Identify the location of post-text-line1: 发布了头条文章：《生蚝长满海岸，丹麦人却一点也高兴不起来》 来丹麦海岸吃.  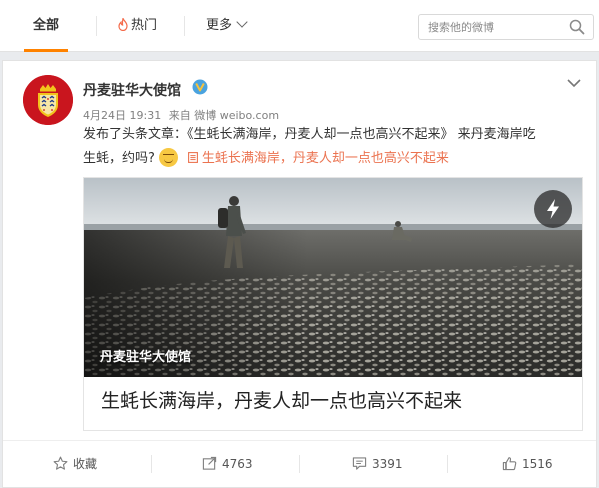
(309, 134).